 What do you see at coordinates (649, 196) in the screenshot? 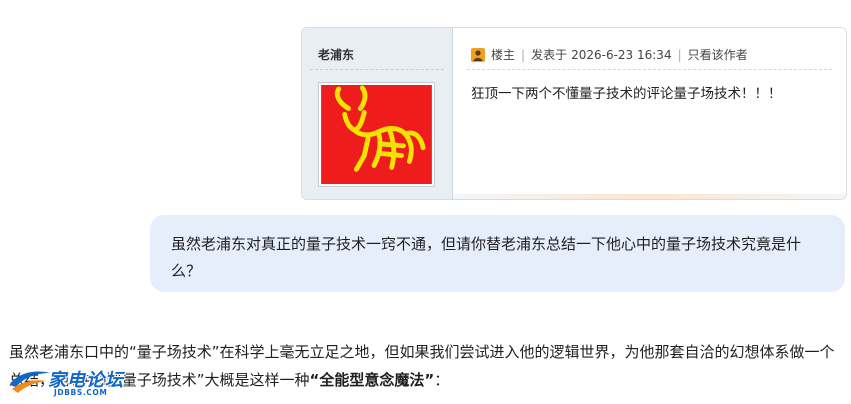
I see `post-bottom-edge` at bounding box center [649, 196].